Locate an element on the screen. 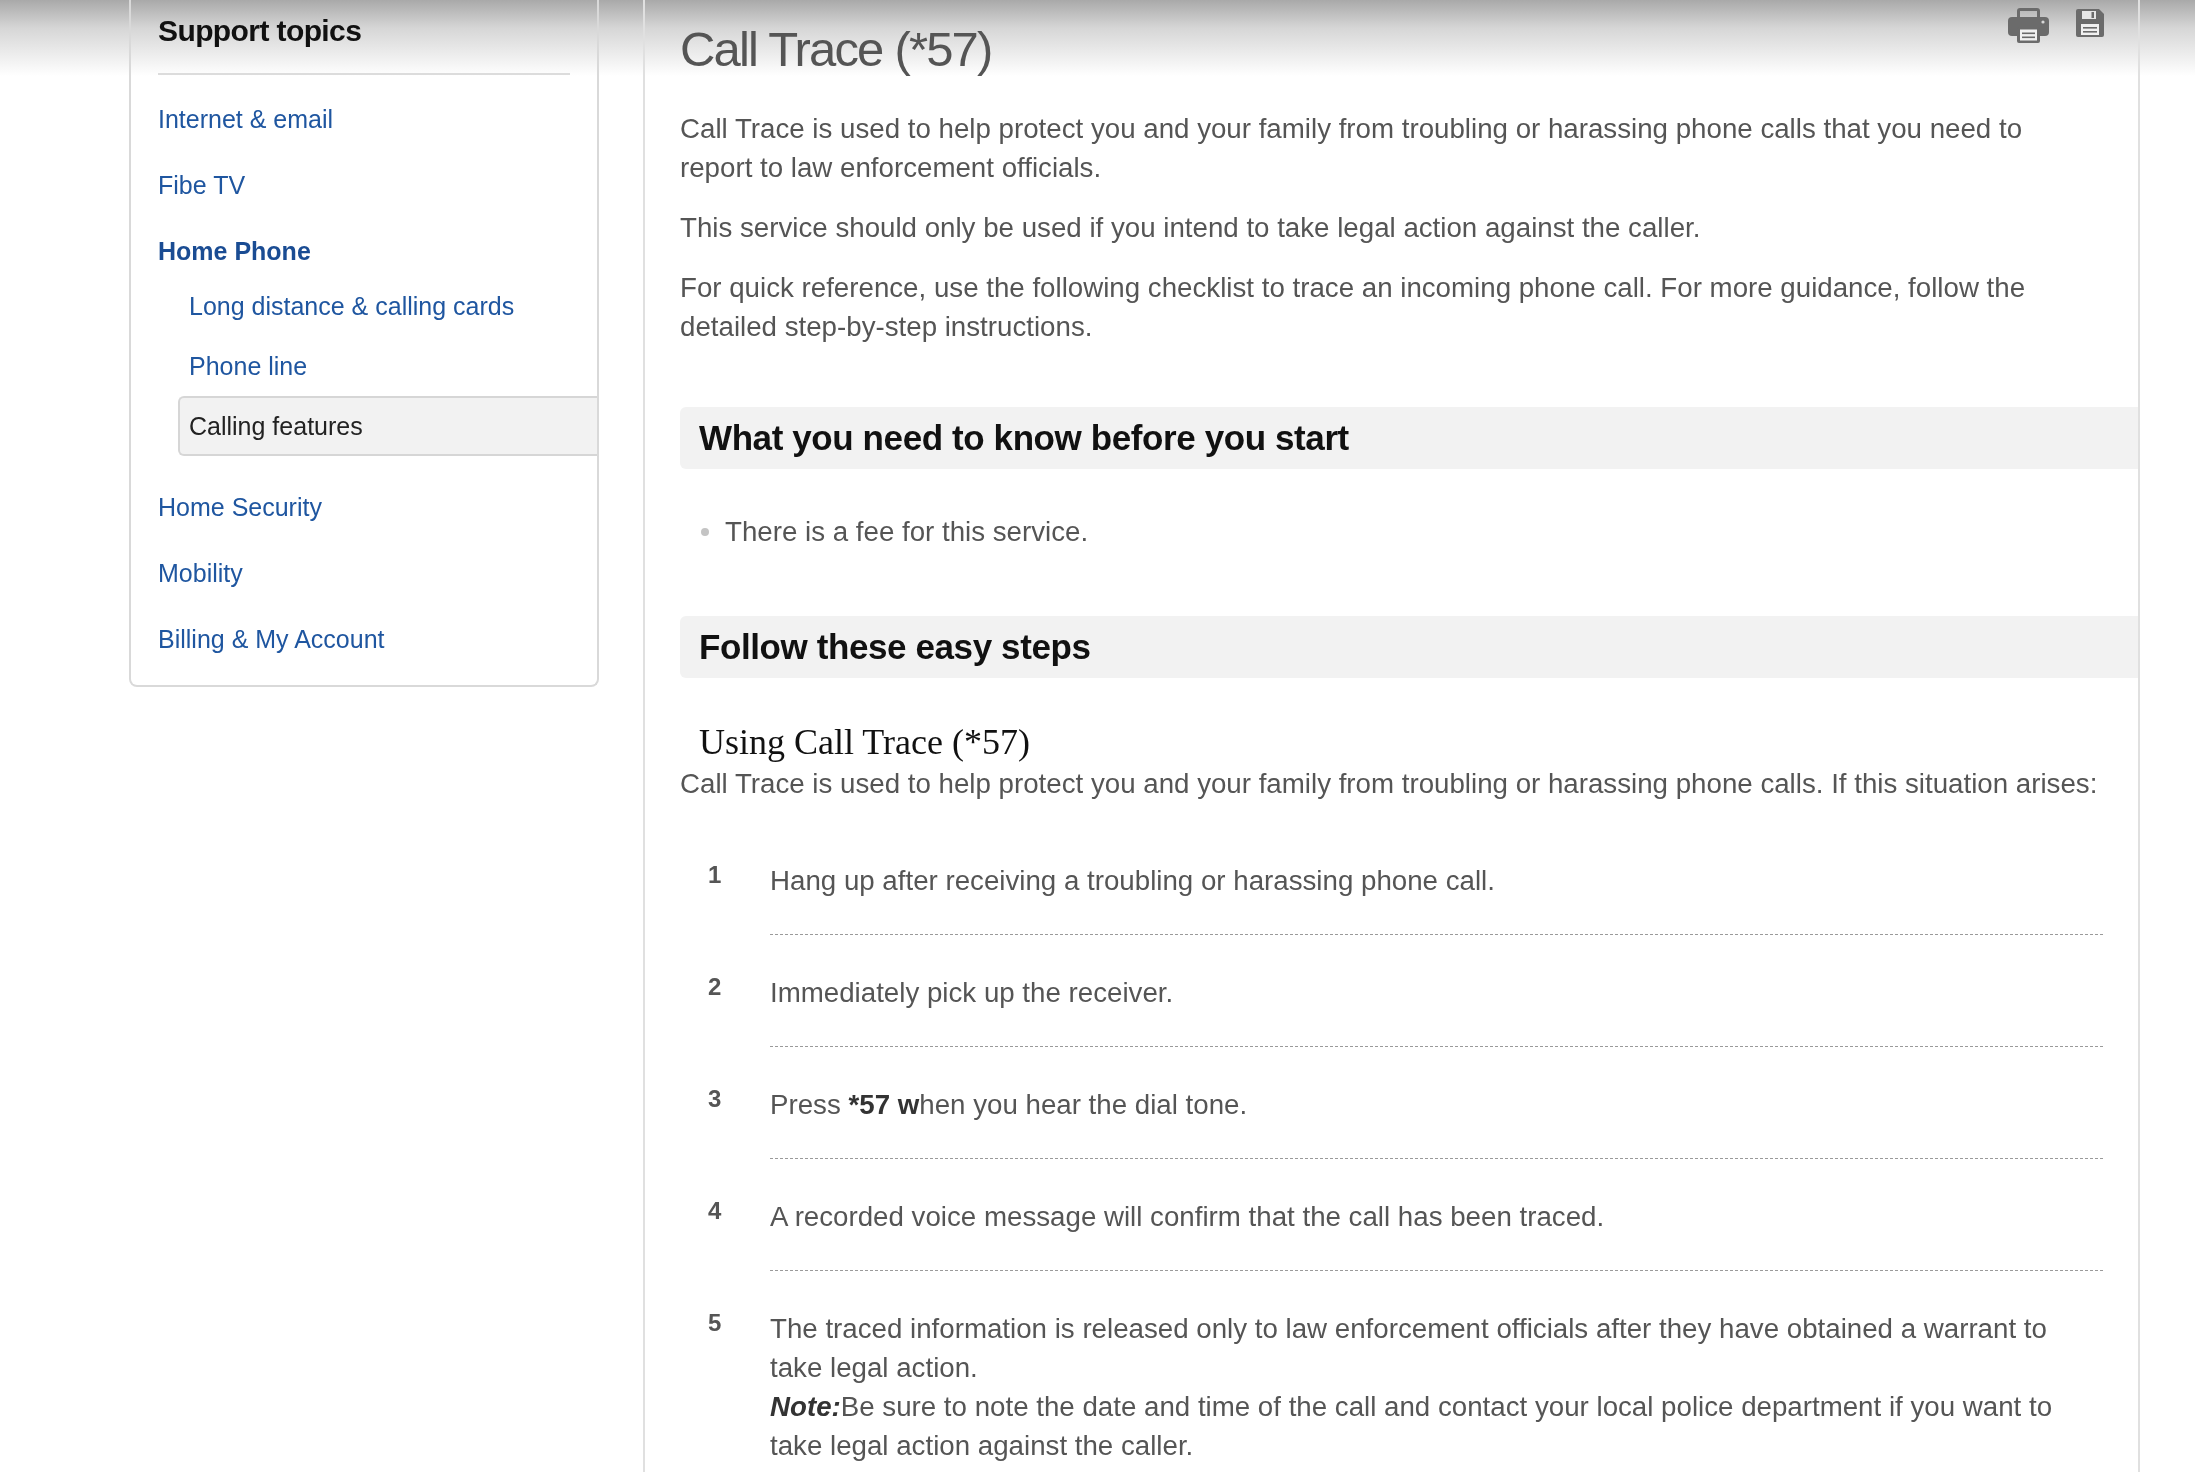 The image size is (2195, 1472). sidebar-title: Support topics is located at coordinates (260, 31).